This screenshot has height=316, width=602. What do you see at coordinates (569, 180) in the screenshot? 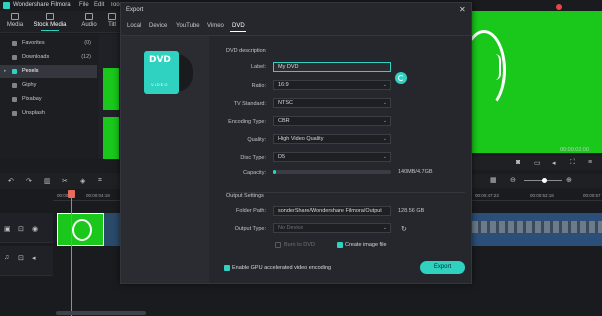
I see `zoom-in-icon: ⊕` at bounding box center [569, 180].